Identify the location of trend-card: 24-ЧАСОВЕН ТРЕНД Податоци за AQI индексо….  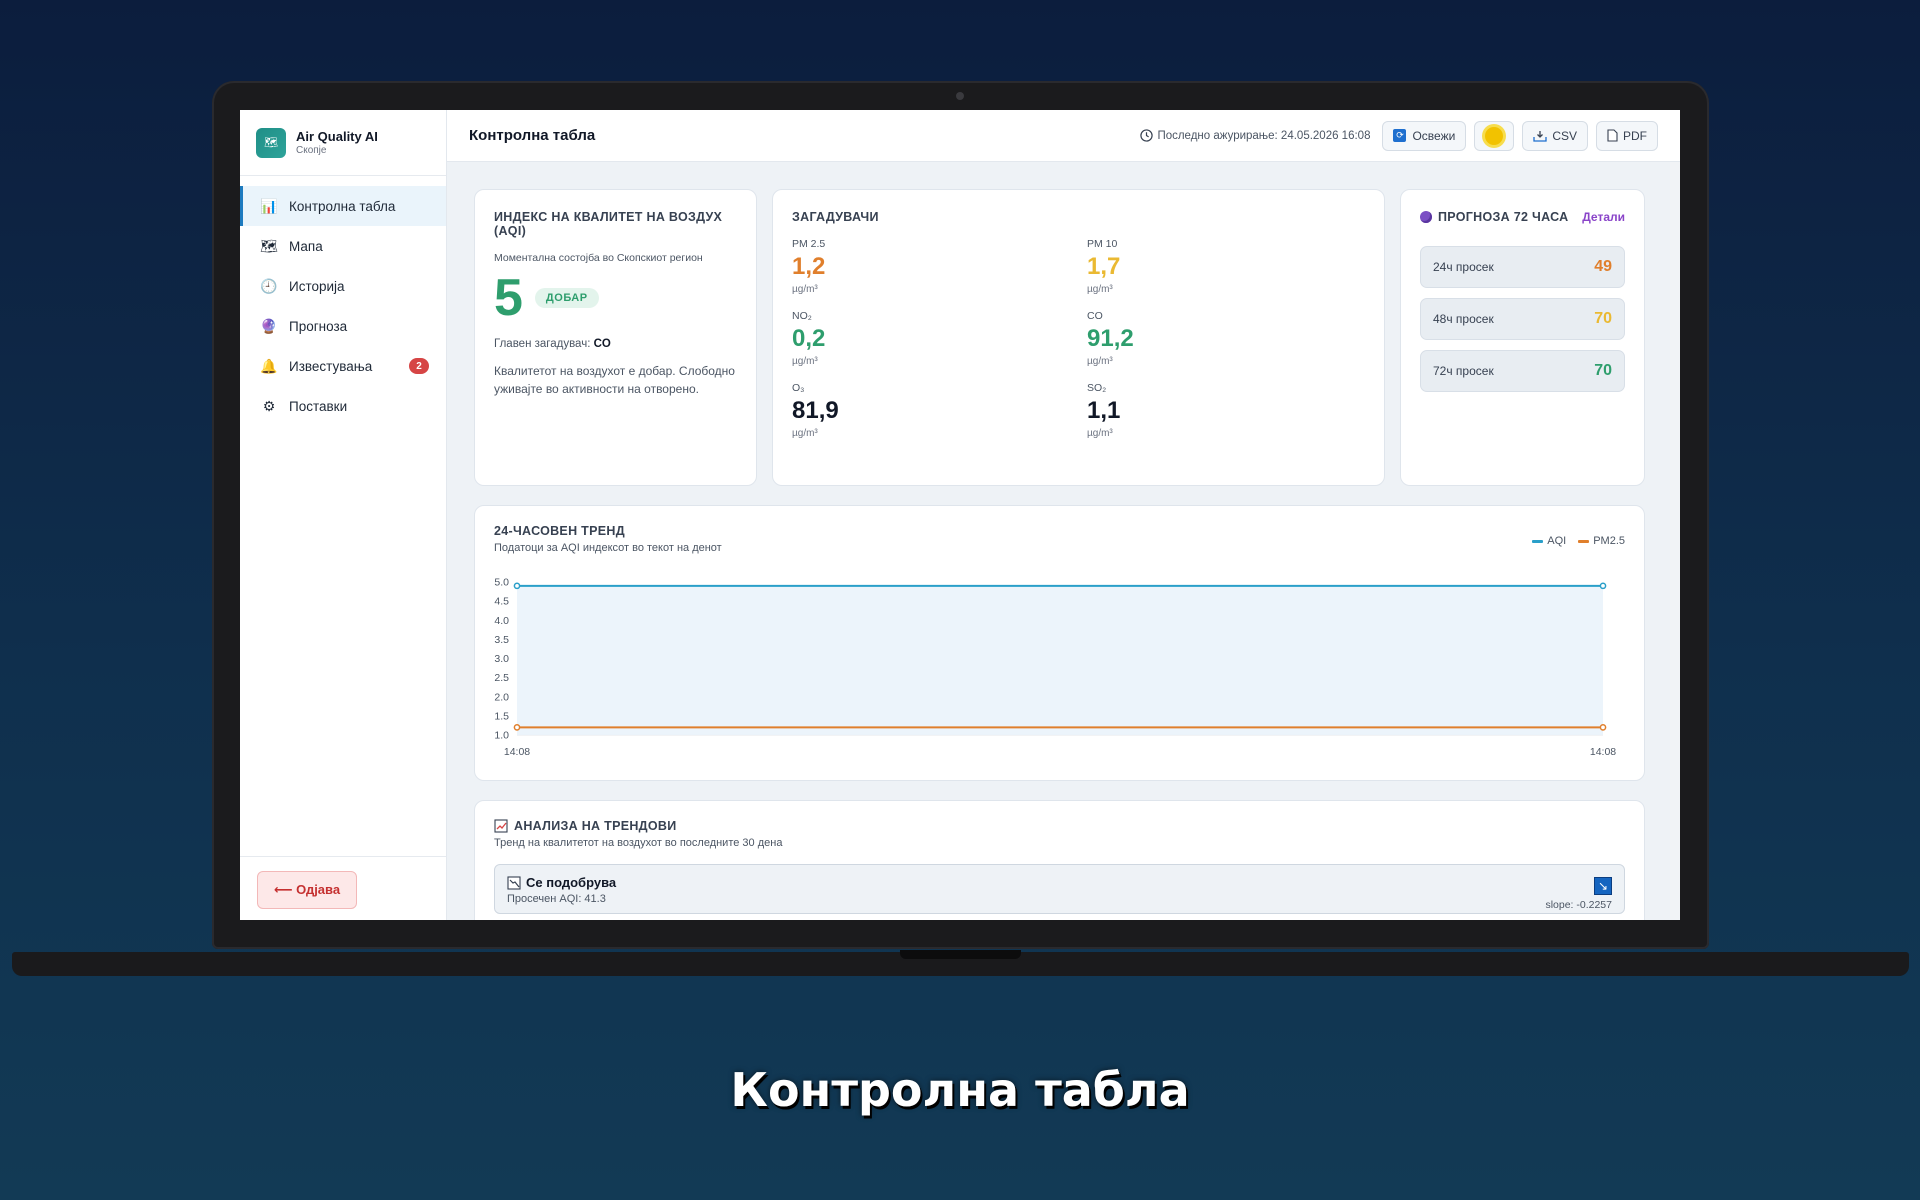
(1059, 643).